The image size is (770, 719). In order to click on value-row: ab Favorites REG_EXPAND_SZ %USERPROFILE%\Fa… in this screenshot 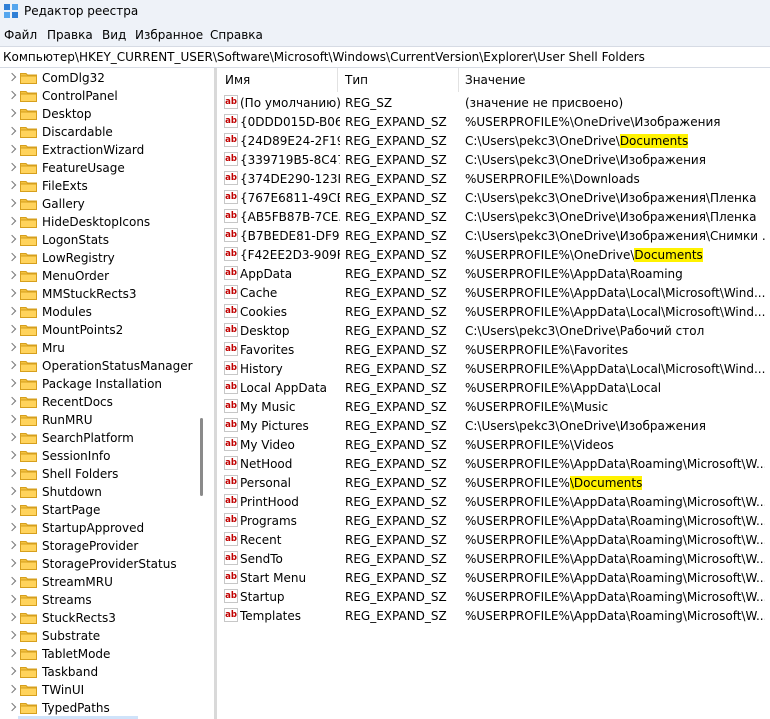, I will do `click(493, 349)`.